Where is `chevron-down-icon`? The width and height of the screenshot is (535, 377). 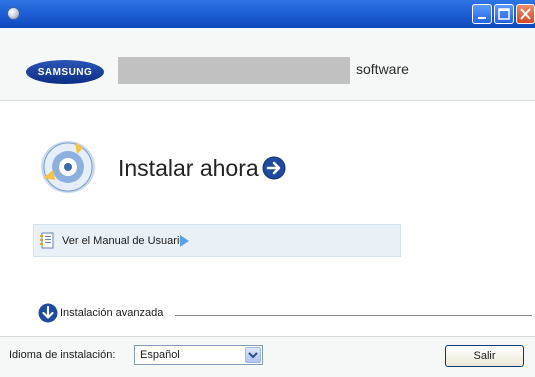
chevron-down-icon is located at coordinates (253, 355).